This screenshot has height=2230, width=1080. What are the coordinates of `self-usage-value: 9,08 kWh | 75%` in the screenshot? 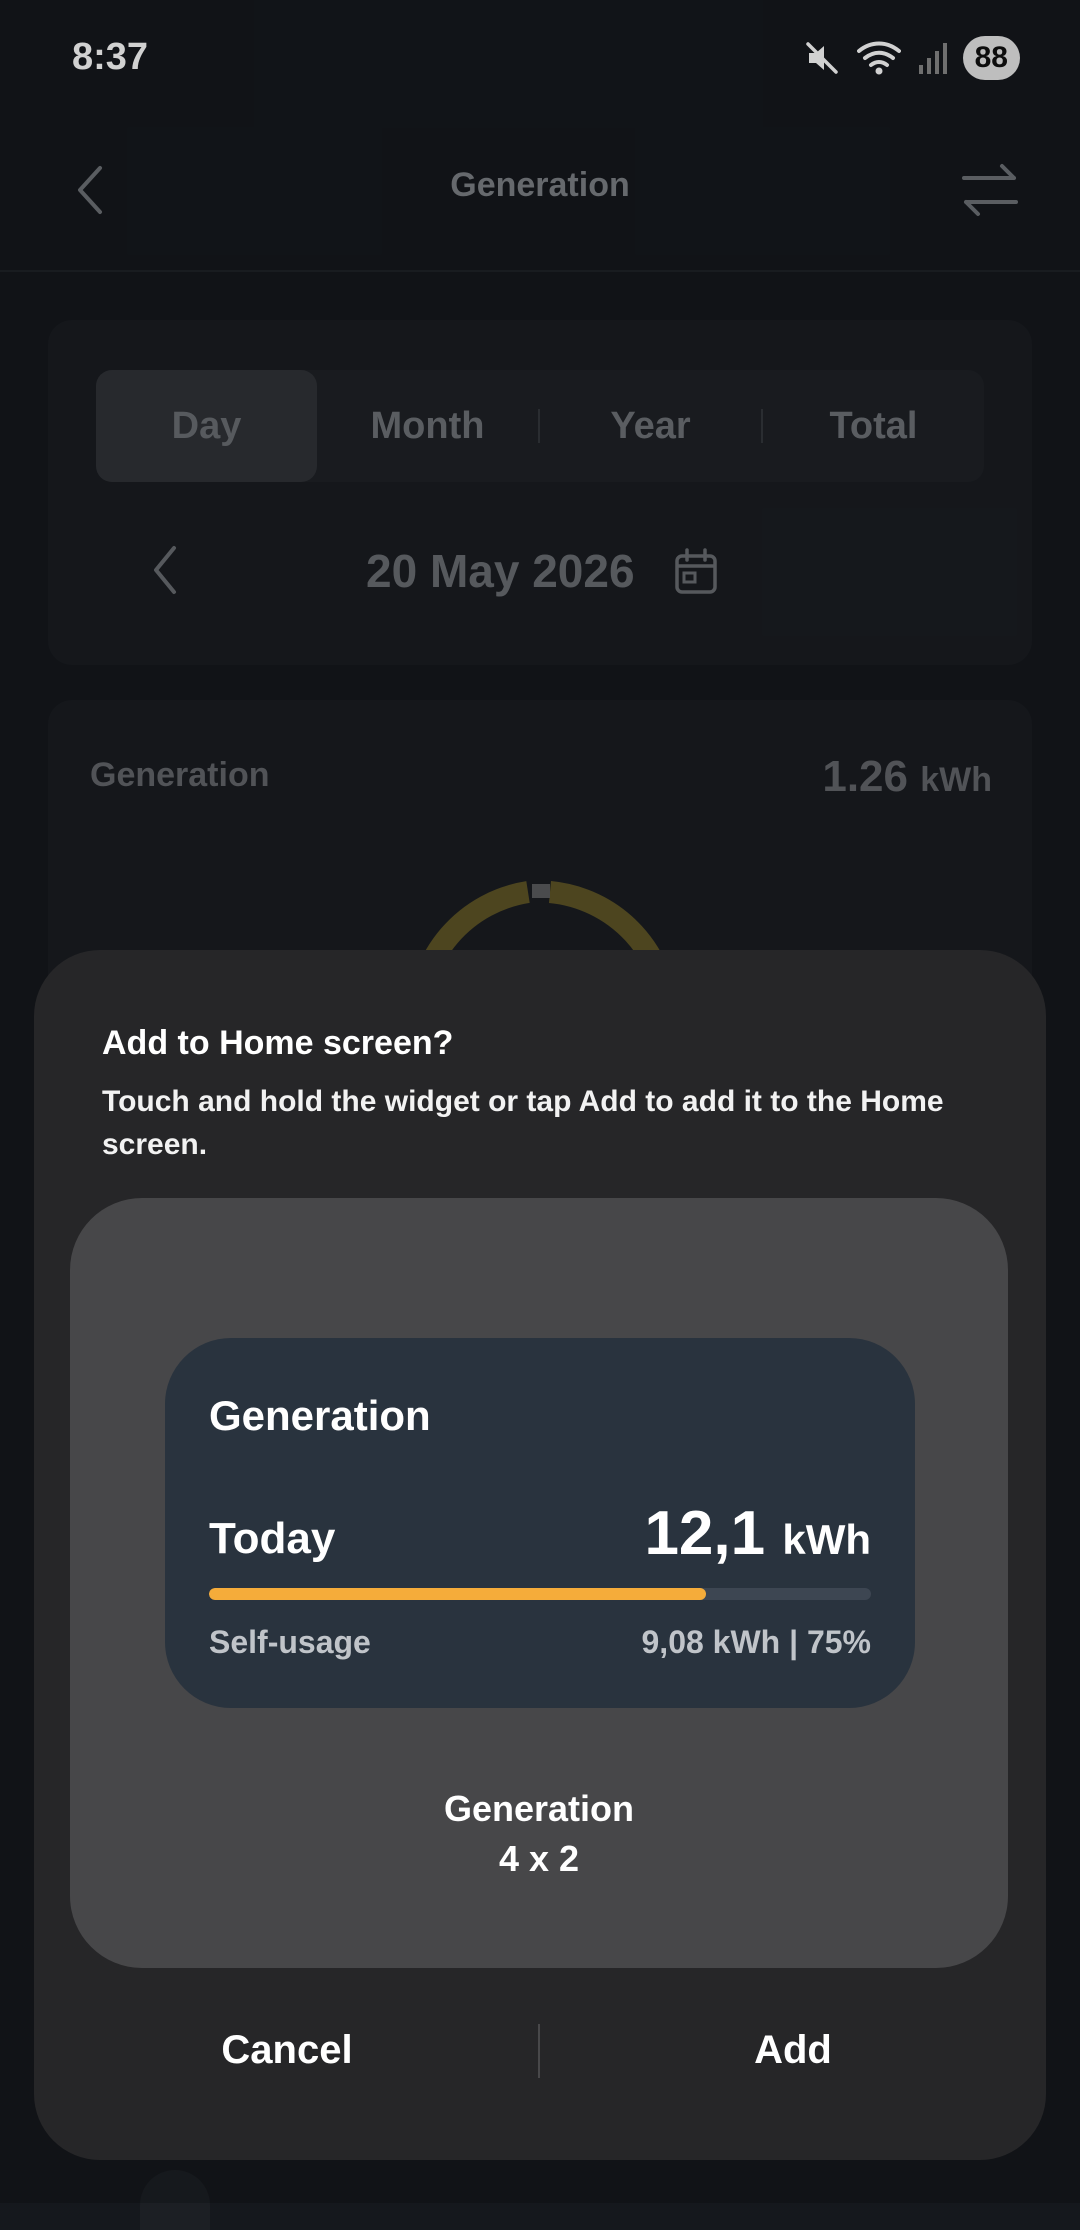 It's located at (756, 1642).